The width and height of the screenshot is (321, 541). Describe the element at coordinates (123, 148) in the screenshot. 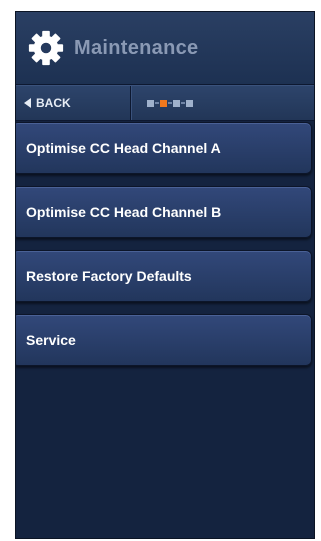

I see `menu-item-label: Optimise CC Head Channel A` at that location.